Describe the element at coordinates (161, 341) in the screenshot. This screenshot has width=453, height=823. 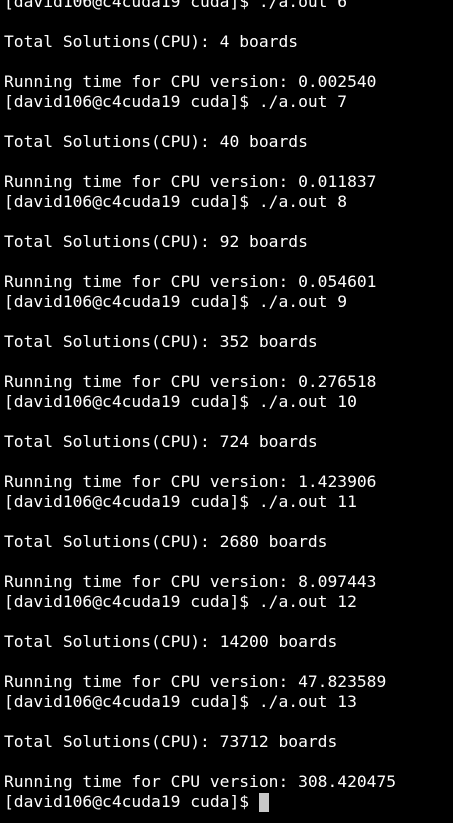
I see `result-line: Total Solutions(CPU): 352 boards` at that location.